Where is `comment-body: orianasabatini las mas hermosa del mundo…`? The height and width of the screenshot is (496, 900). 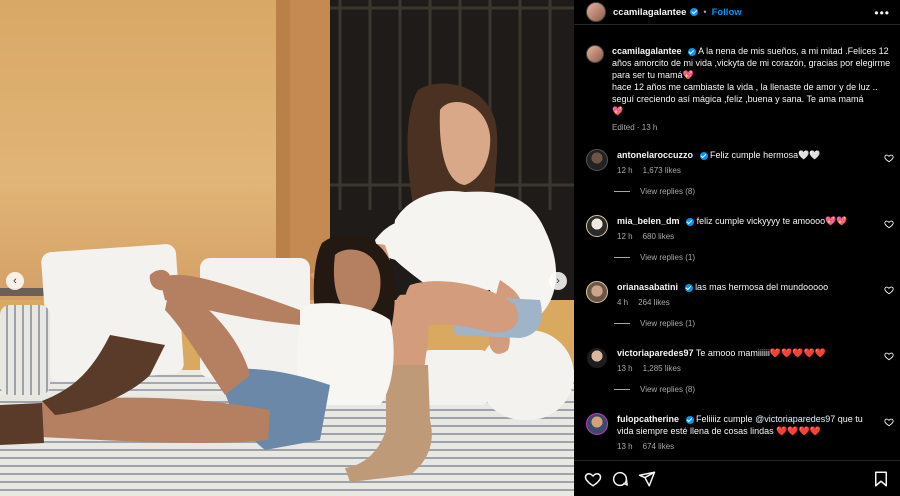 comment-body: orianasabatini las mas hermosa del mundo… is located at coordinates (744, 295).